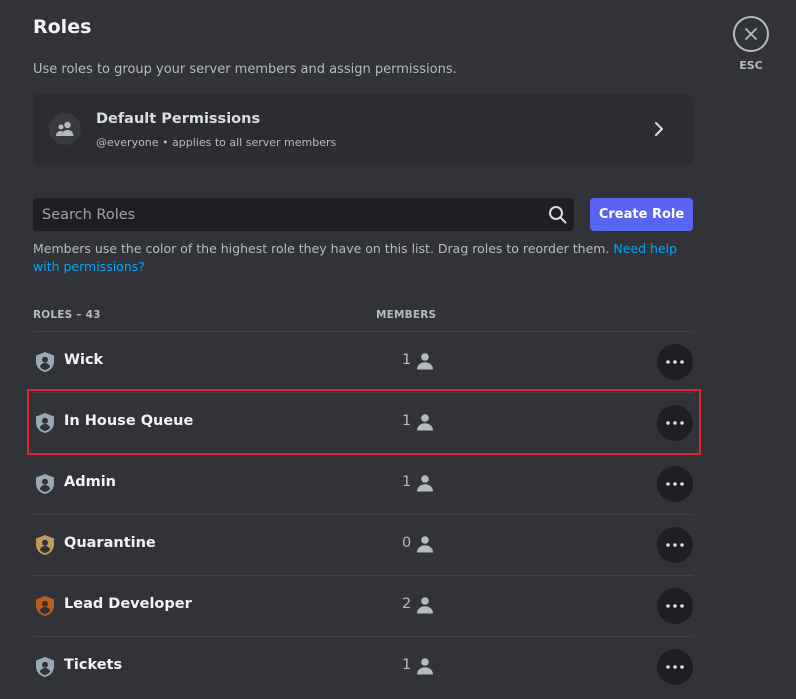 The height and width of the screenshot is (699, 796). I want to click on role-name: Admin, so click(90, 482).